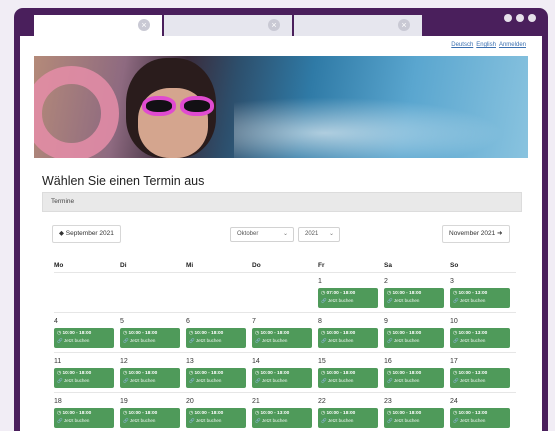 Image resolution: width=555 pixels, height=431 pixels. I want to click on calendar-day-cell: 9 ◷ 10:00 - 18:00 🔗 Jetzt buchen, so click(415, 334).